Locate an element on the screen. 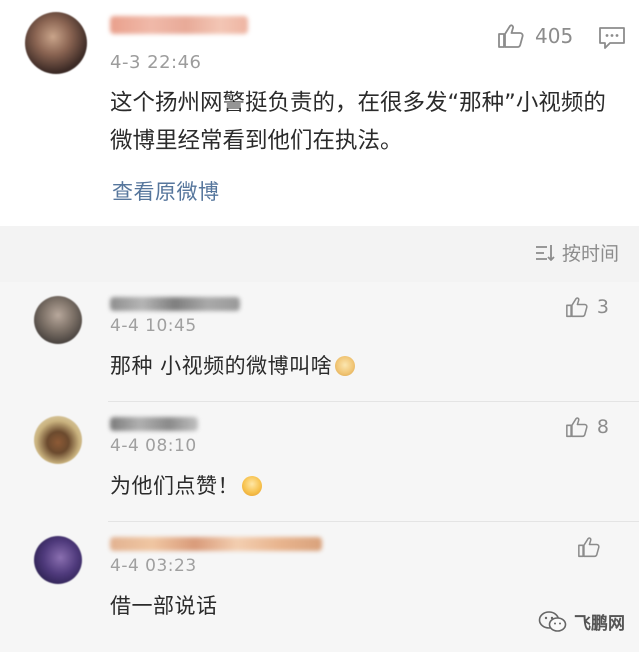 The width and height of the screenshot is (639, 652). main-comment-avatar is located at coordinates (56, 43).